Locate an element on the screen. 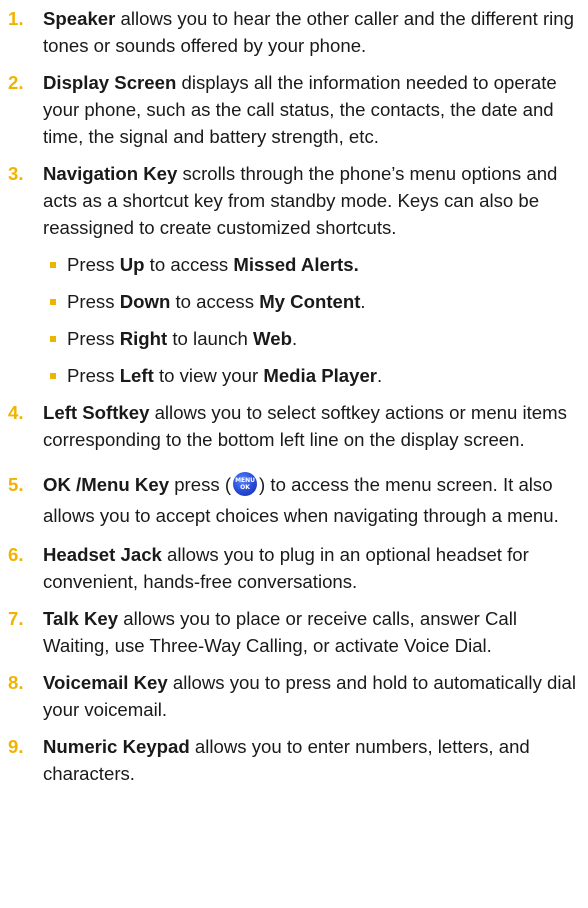 The width and height of the screenshot is (588, 908). item-term: Display Screen is located at coordinates (110, 82).